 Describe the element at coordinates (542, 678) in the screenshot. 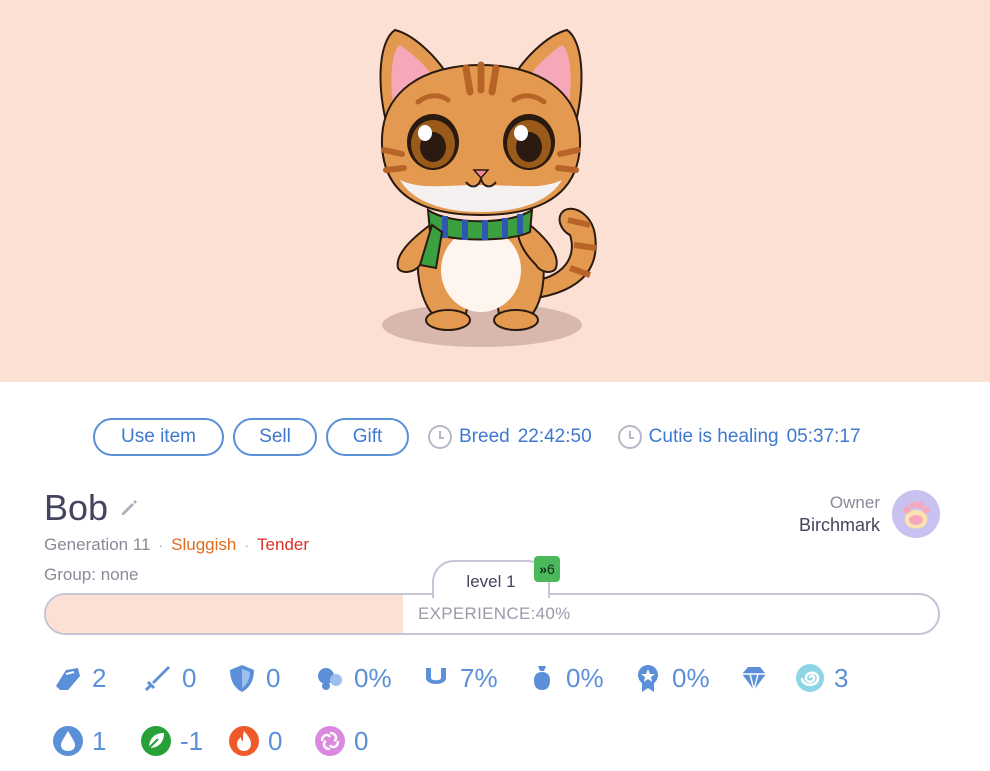

I see `money-bag-icon` at that location.